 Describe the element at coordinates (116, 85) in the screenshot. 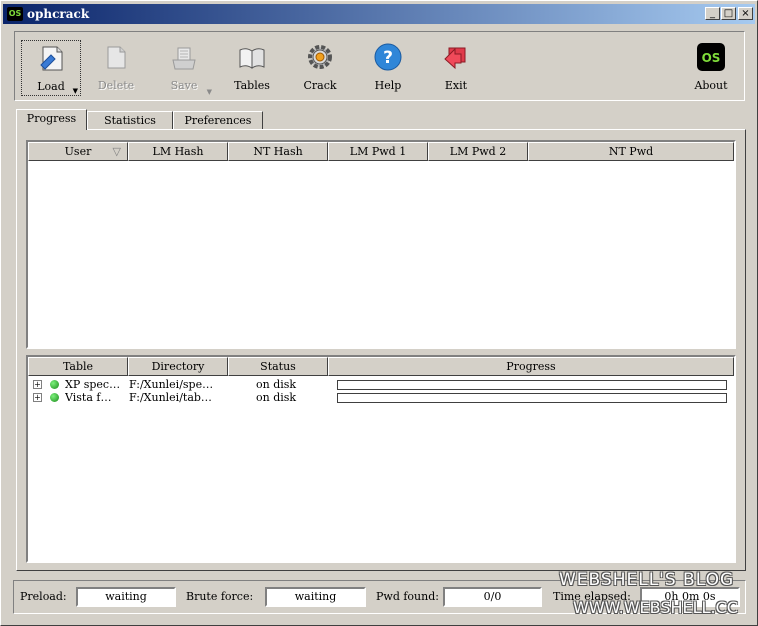

I see `delete-label: Delete` at that location.